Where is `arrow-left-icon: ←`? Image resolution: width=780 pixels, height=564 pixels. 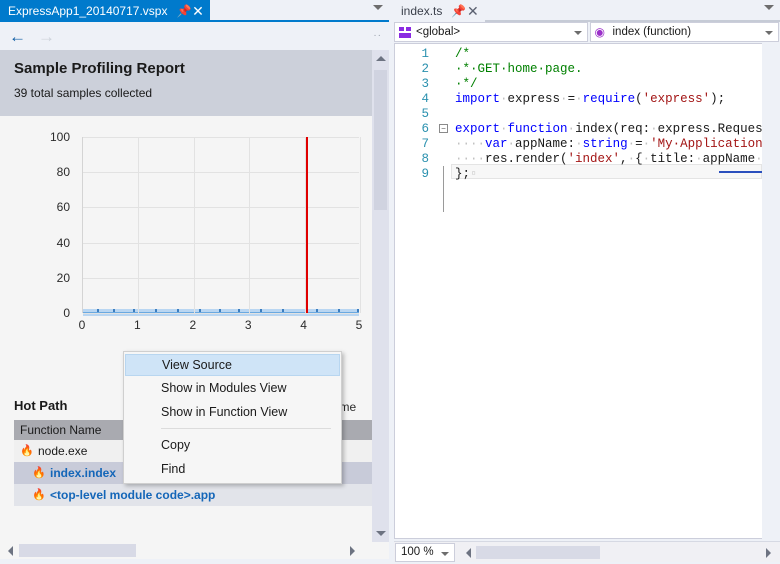 arrow-left-icon: ← is located at coordinates (17, 36).